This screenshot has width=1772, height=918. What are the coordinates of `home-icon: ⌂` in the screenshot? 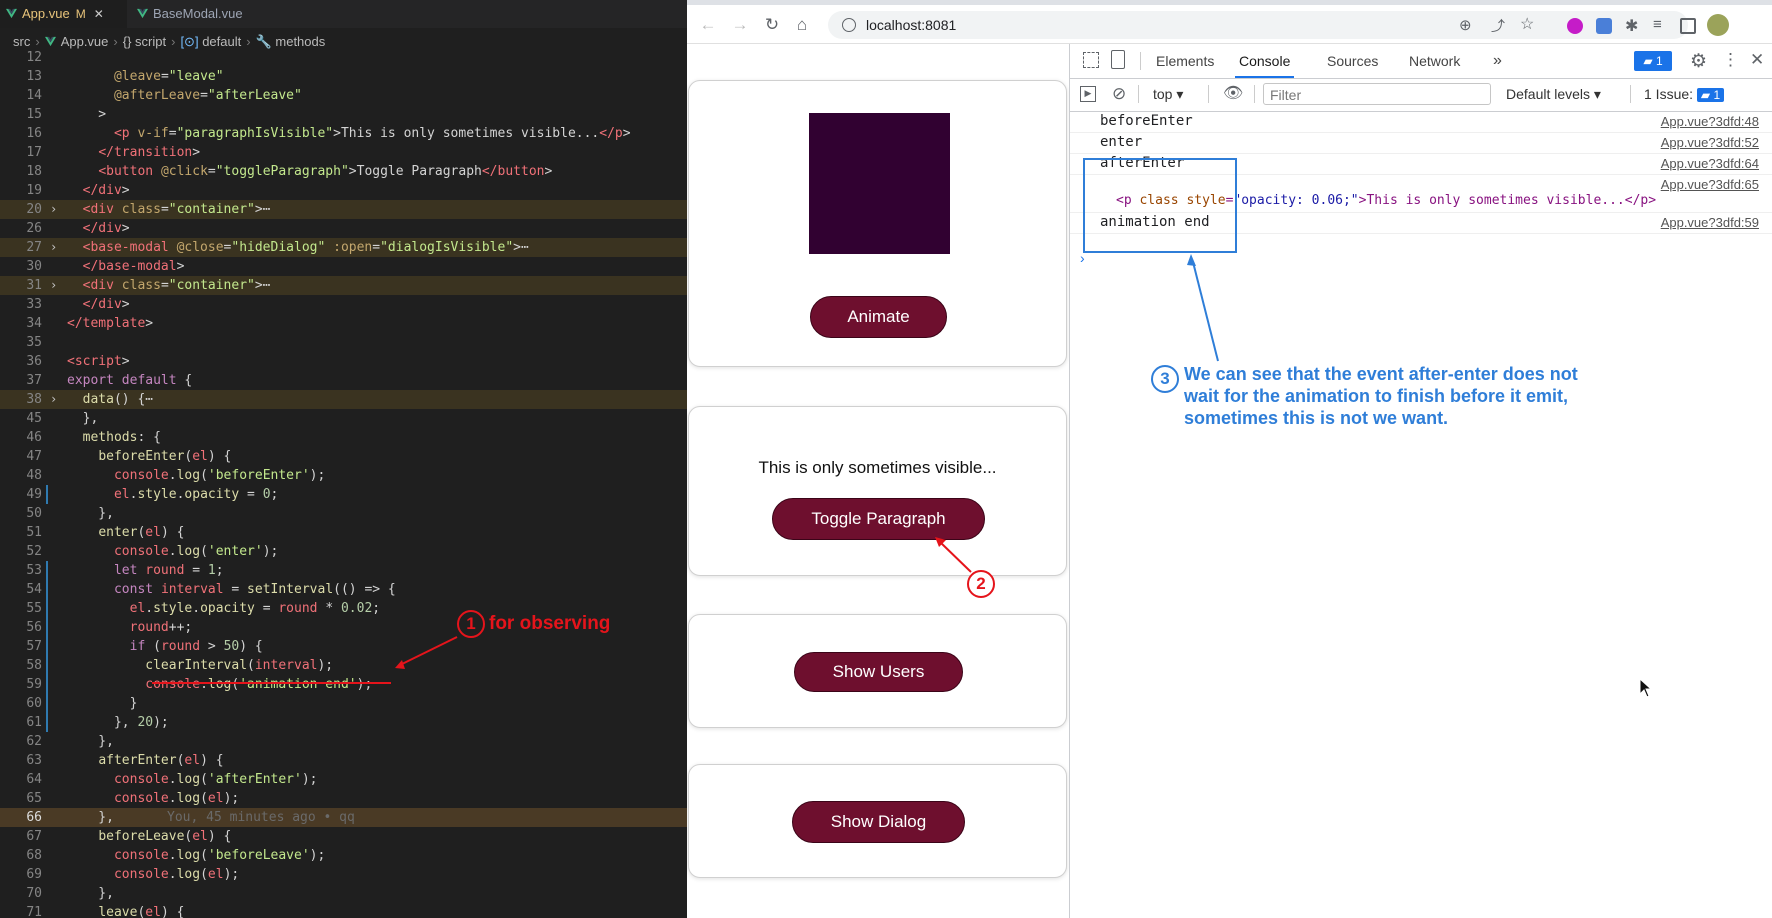 It's located at (802, 25).